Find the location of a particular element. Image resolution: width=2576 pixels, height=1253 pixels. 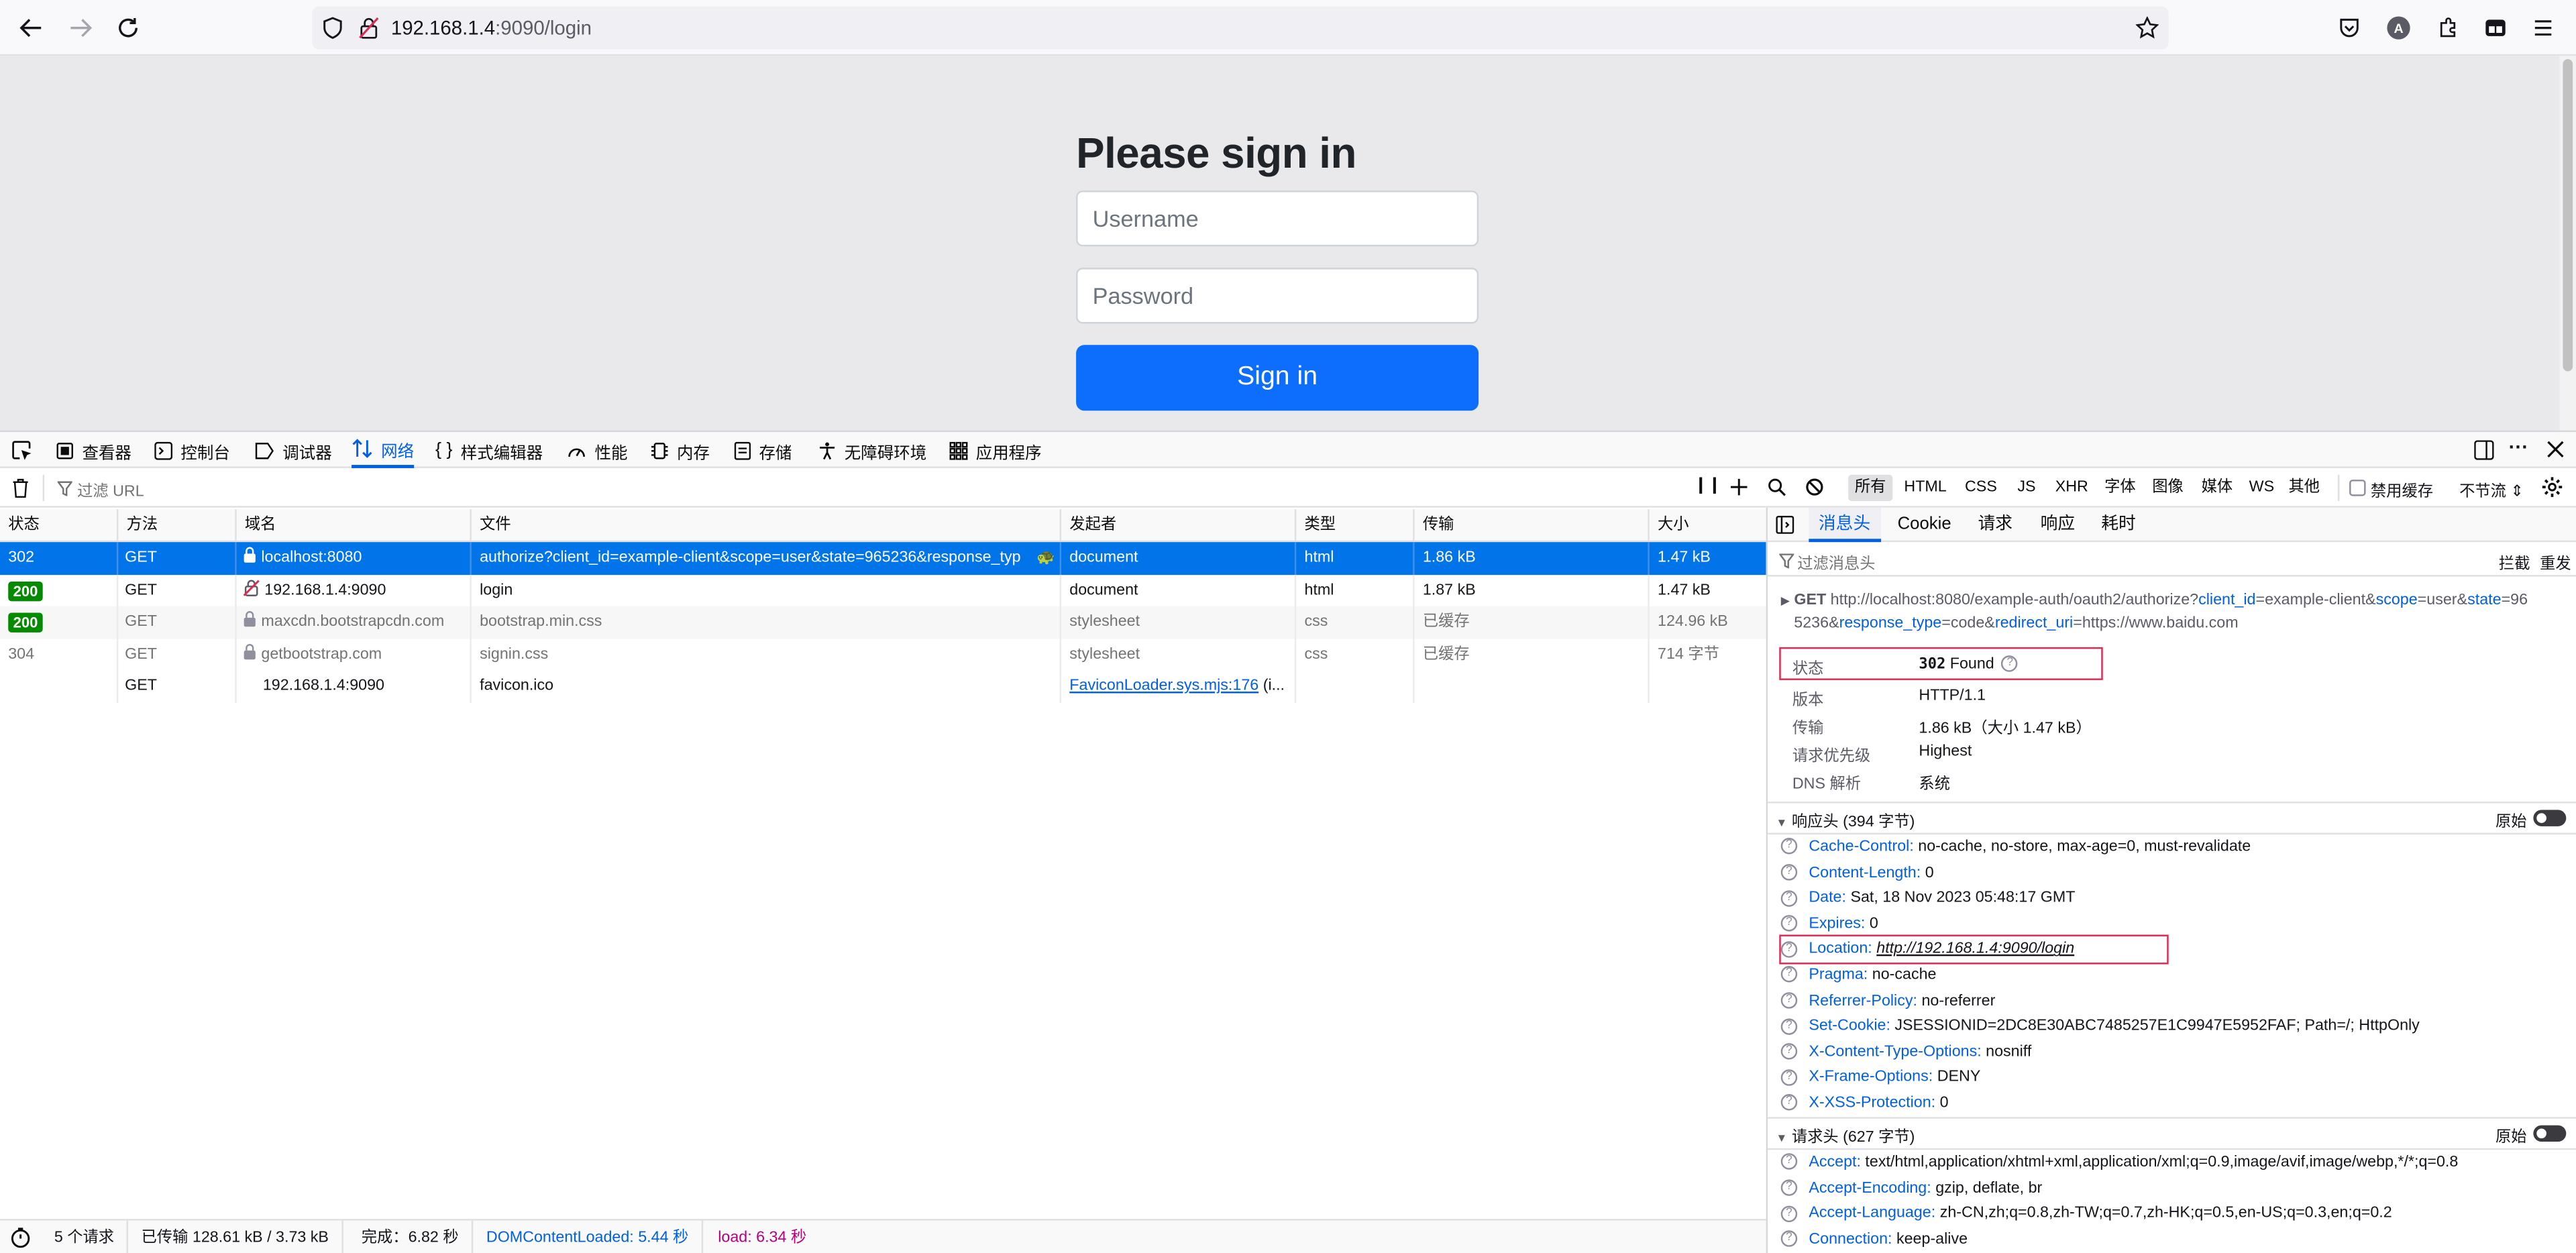

reload-icon is located at coordinates (128, 27).